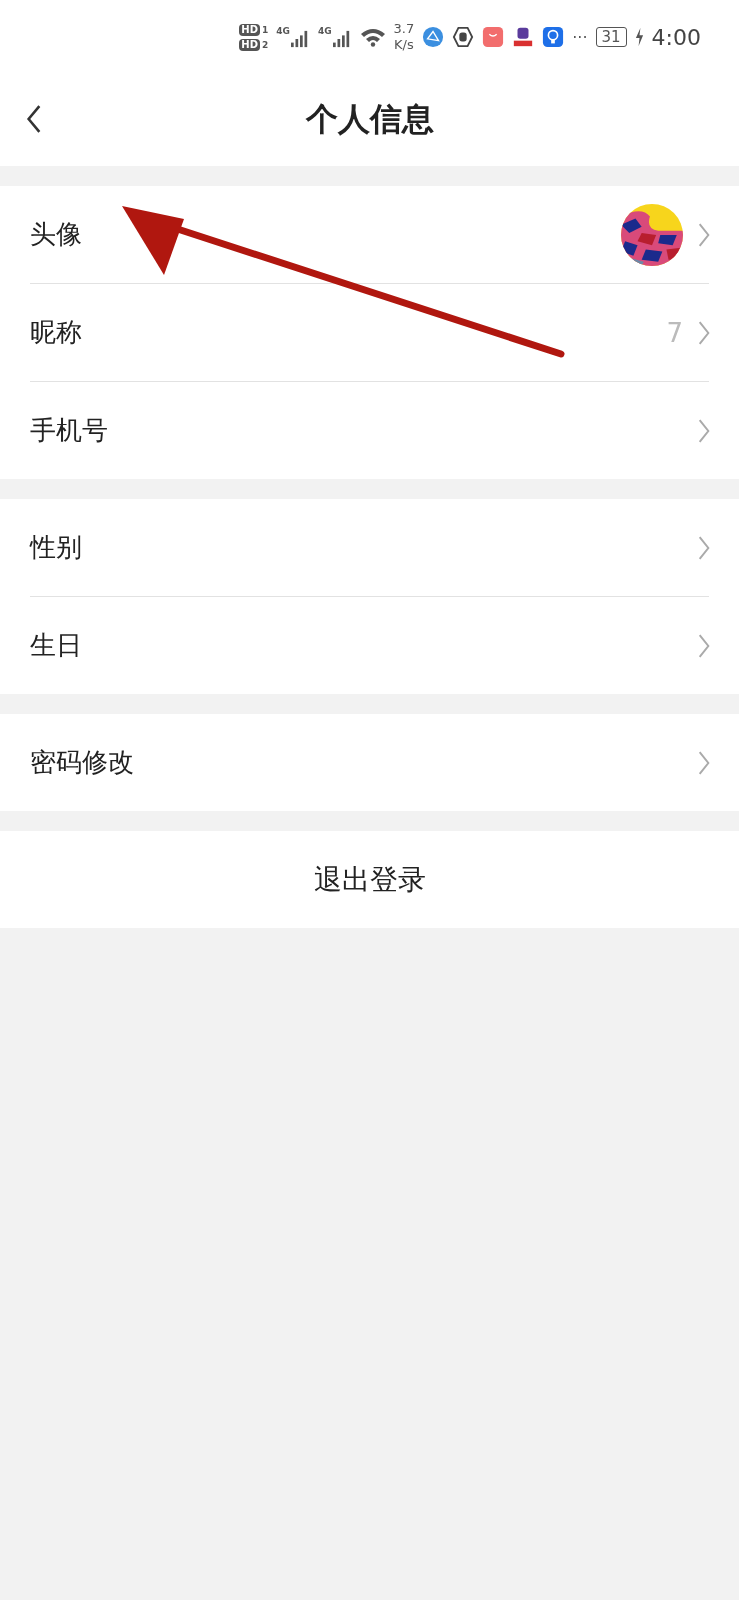 The width and height of the screenshot is (739, 1600). Describe the element at coordinates (611, 37) in the screenshot. I see `battery-level: 31` at that location.